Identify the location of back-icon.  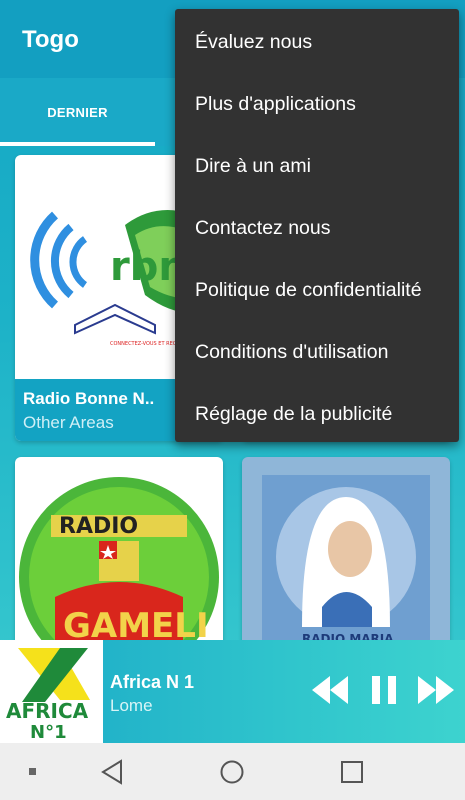
(112, 772).